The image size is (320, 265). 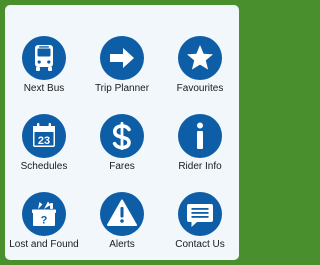 I want to click on message-icon, so click(x=200, y=214).